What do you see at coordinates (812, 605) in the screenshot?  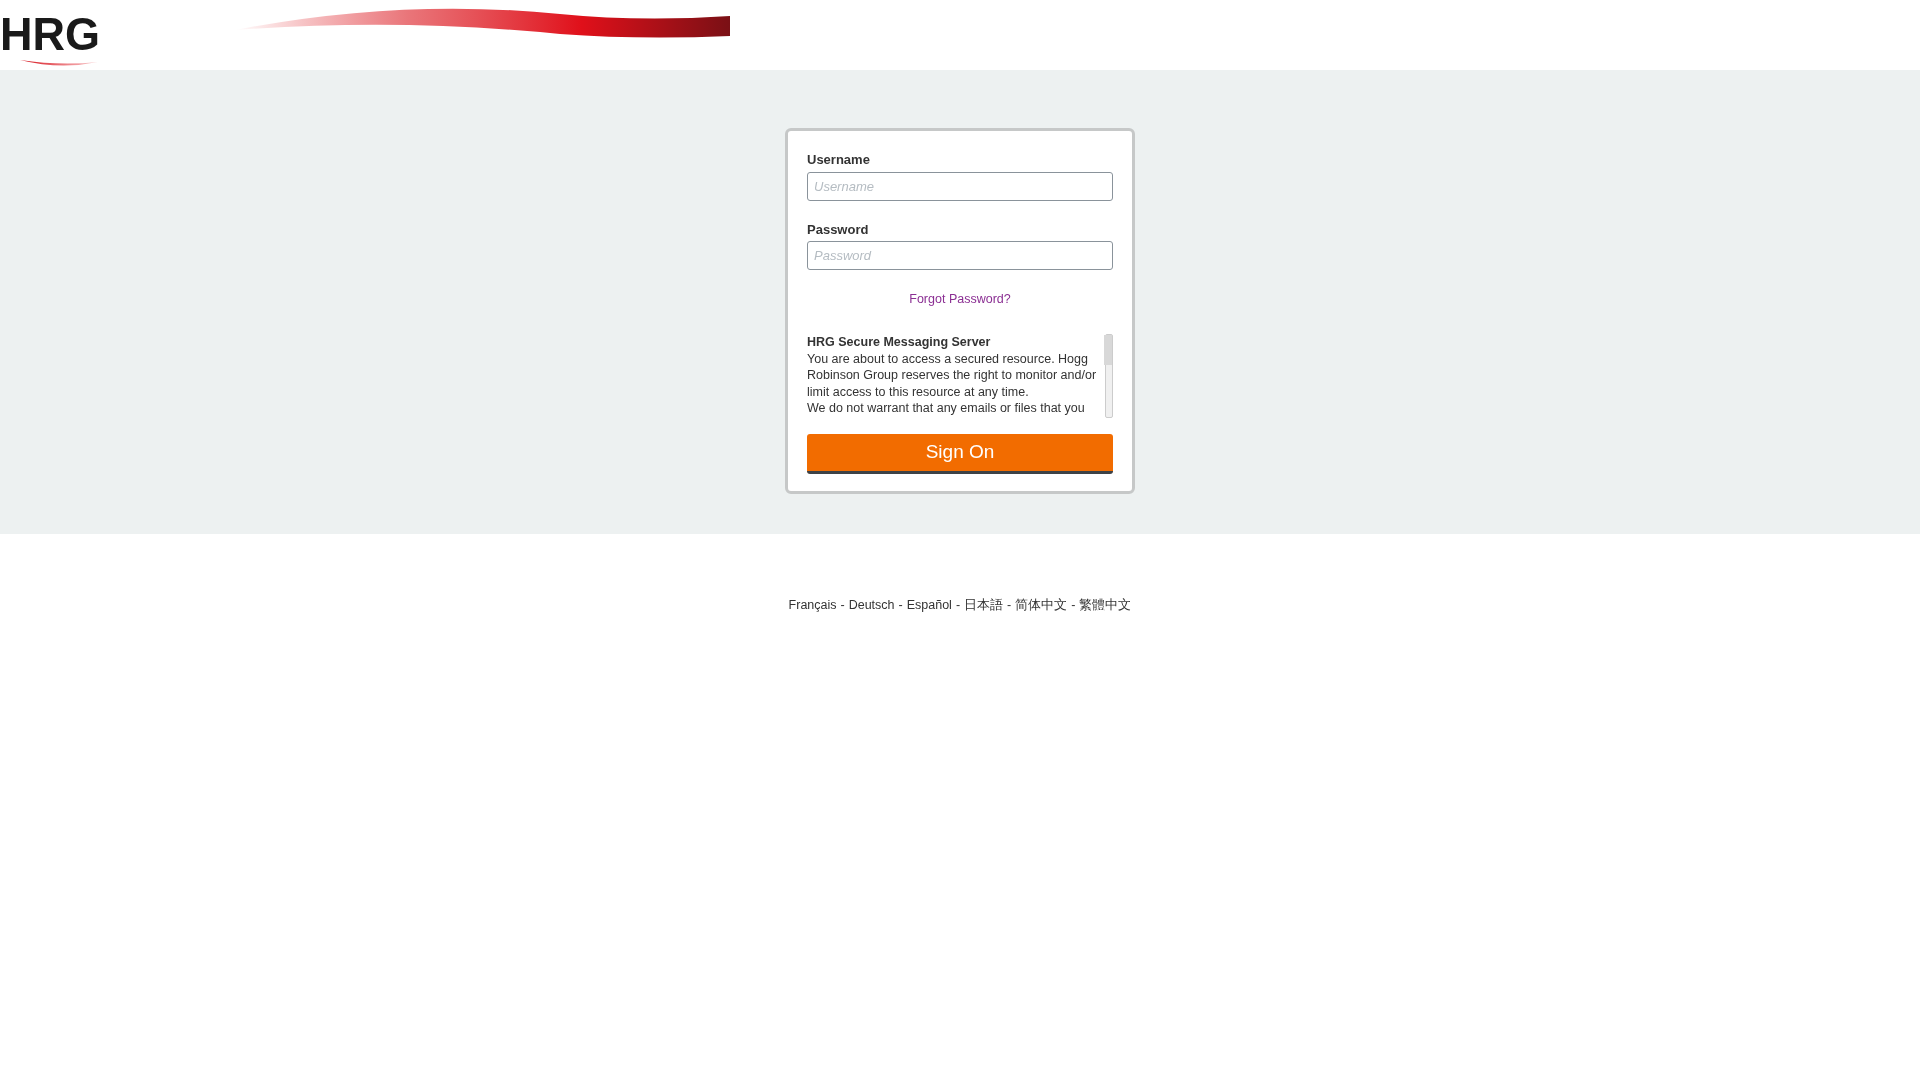 I see `language-link: Français` at bounding box center [812, 605].